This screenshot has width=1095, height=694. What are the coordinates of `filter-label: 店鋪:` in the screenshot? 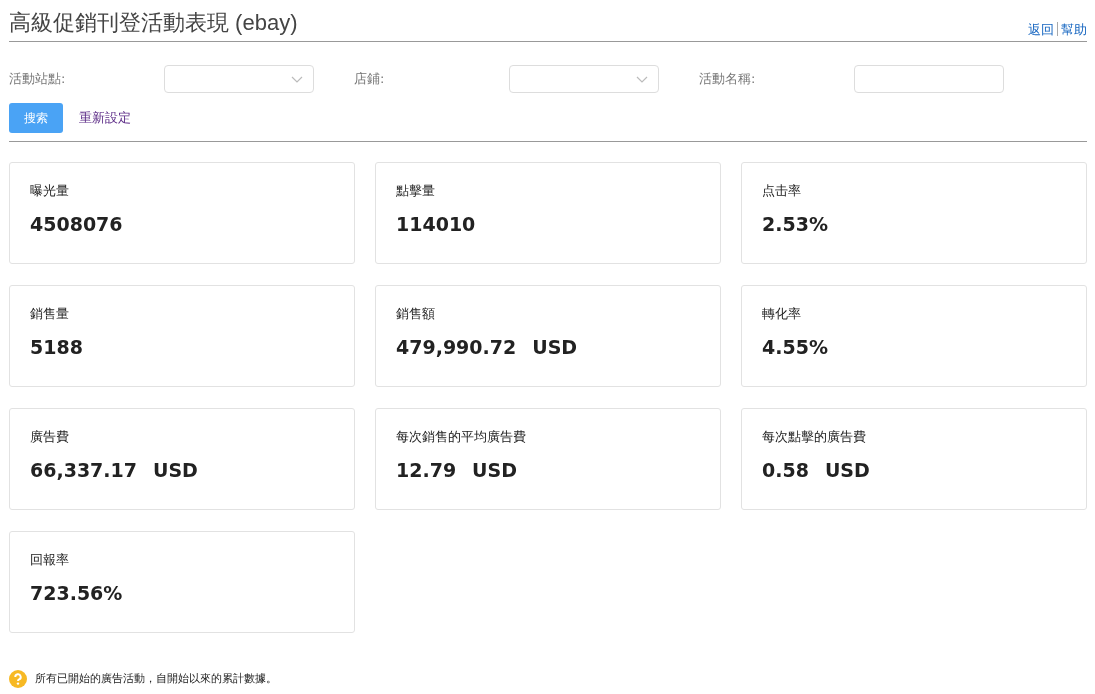 It's located at (370, 79).